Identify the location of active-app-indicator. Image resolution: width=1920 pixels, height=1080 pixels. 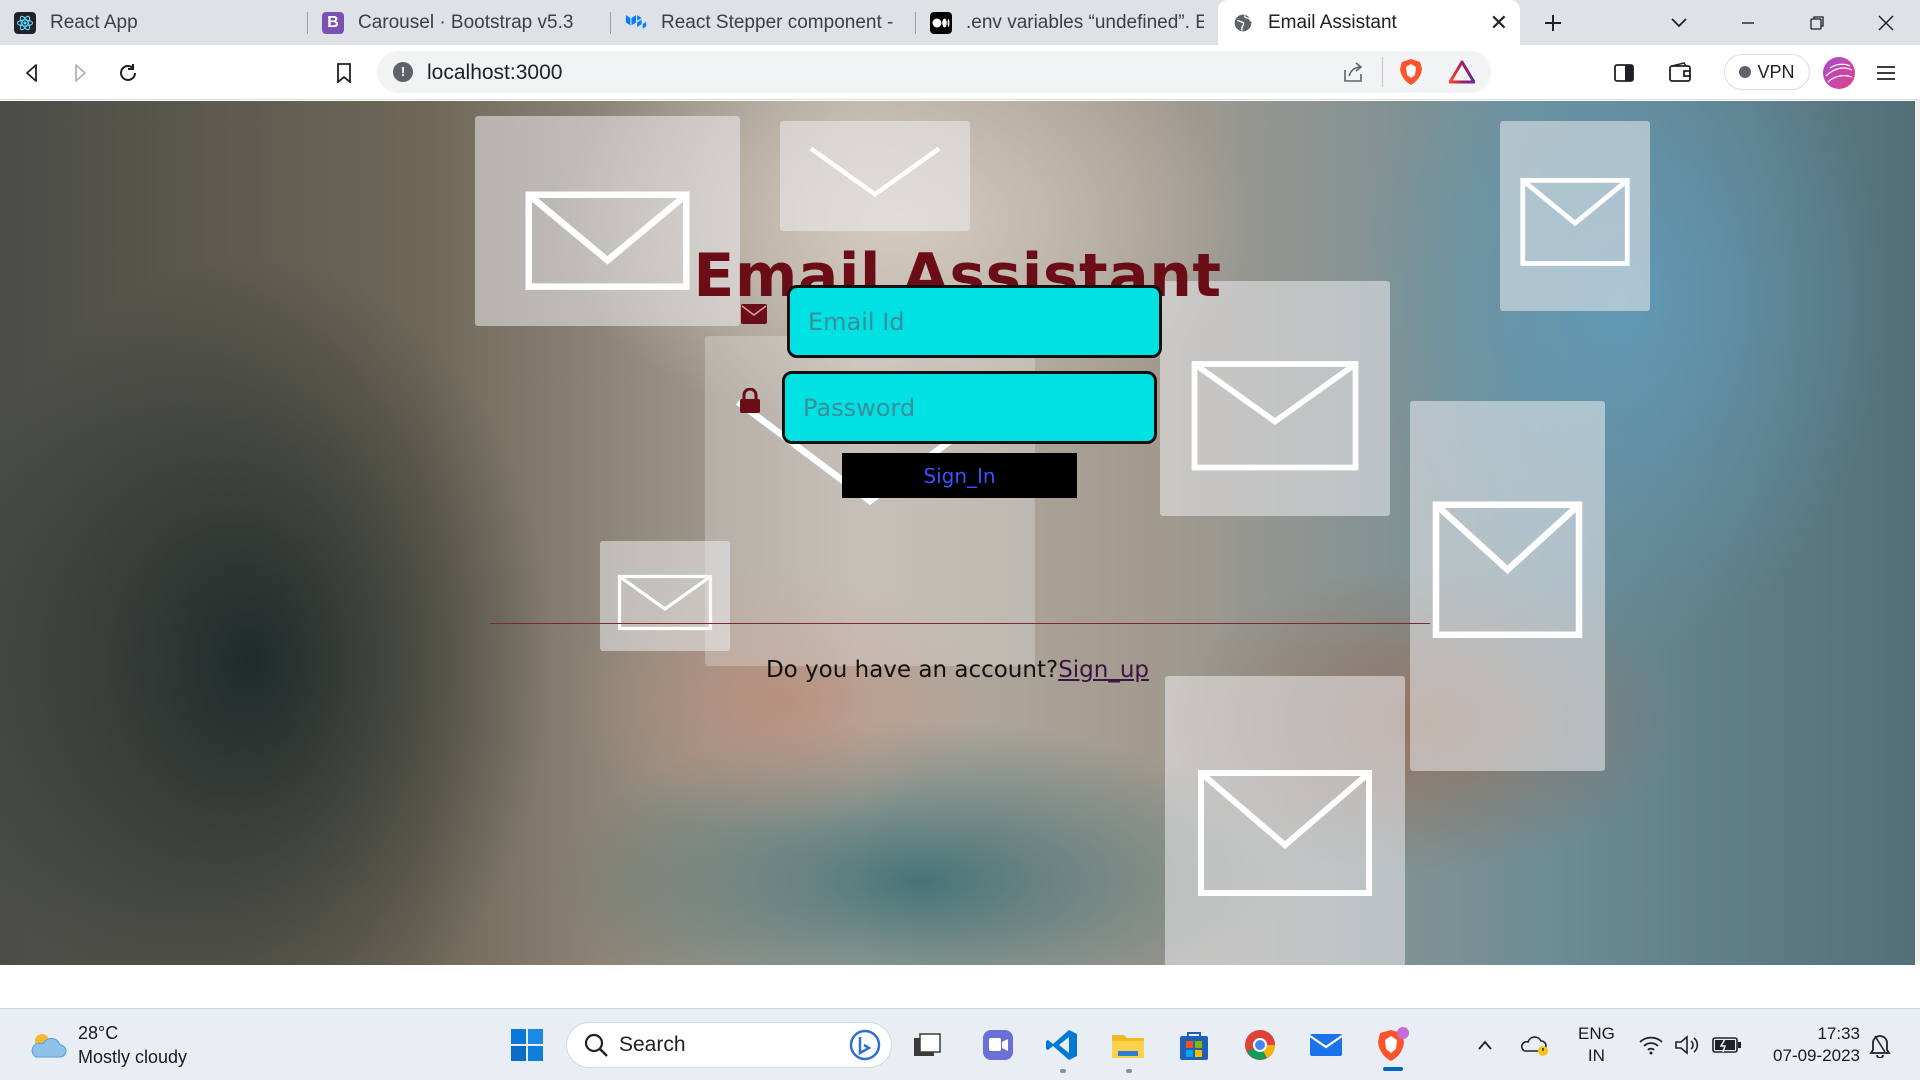
(1393, 1069).